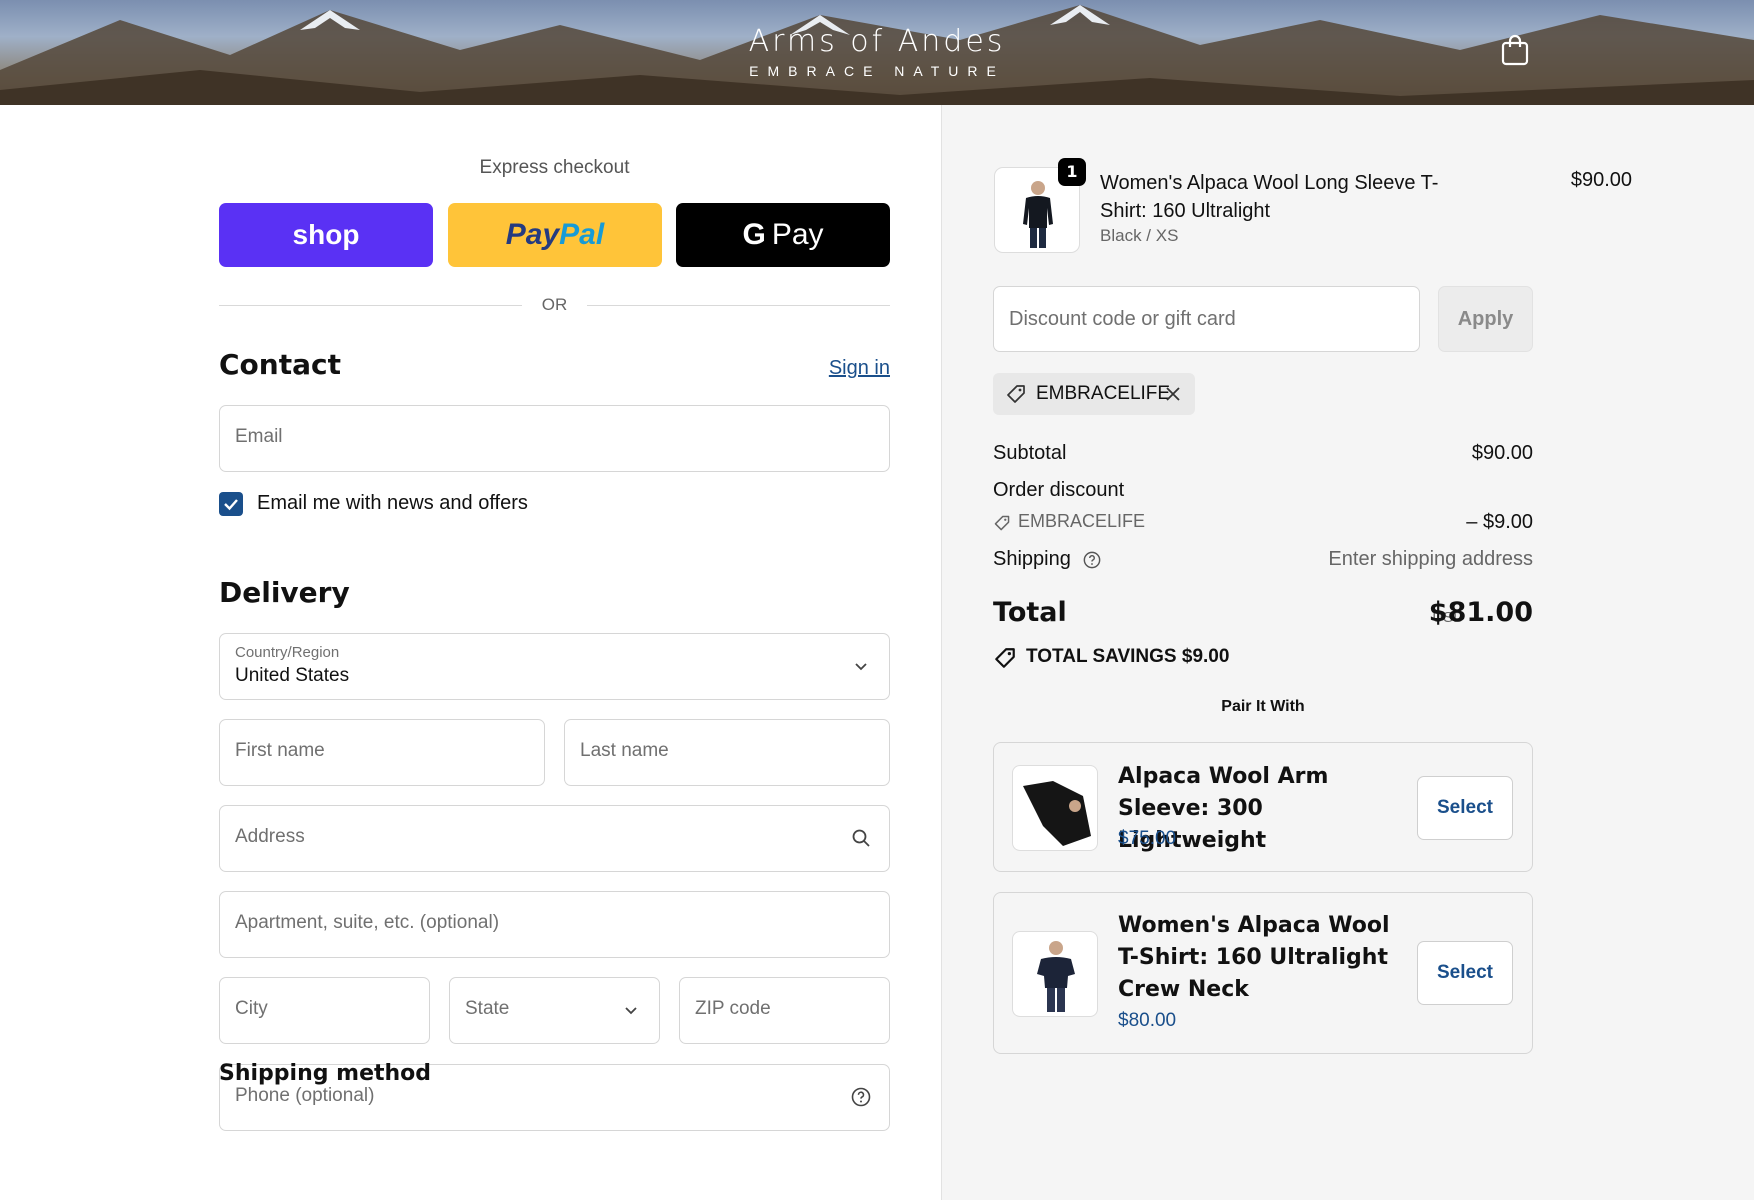 This screenshot has width=1754, height=1200. I want to click on google-g-icon: G, so click(754, 234).